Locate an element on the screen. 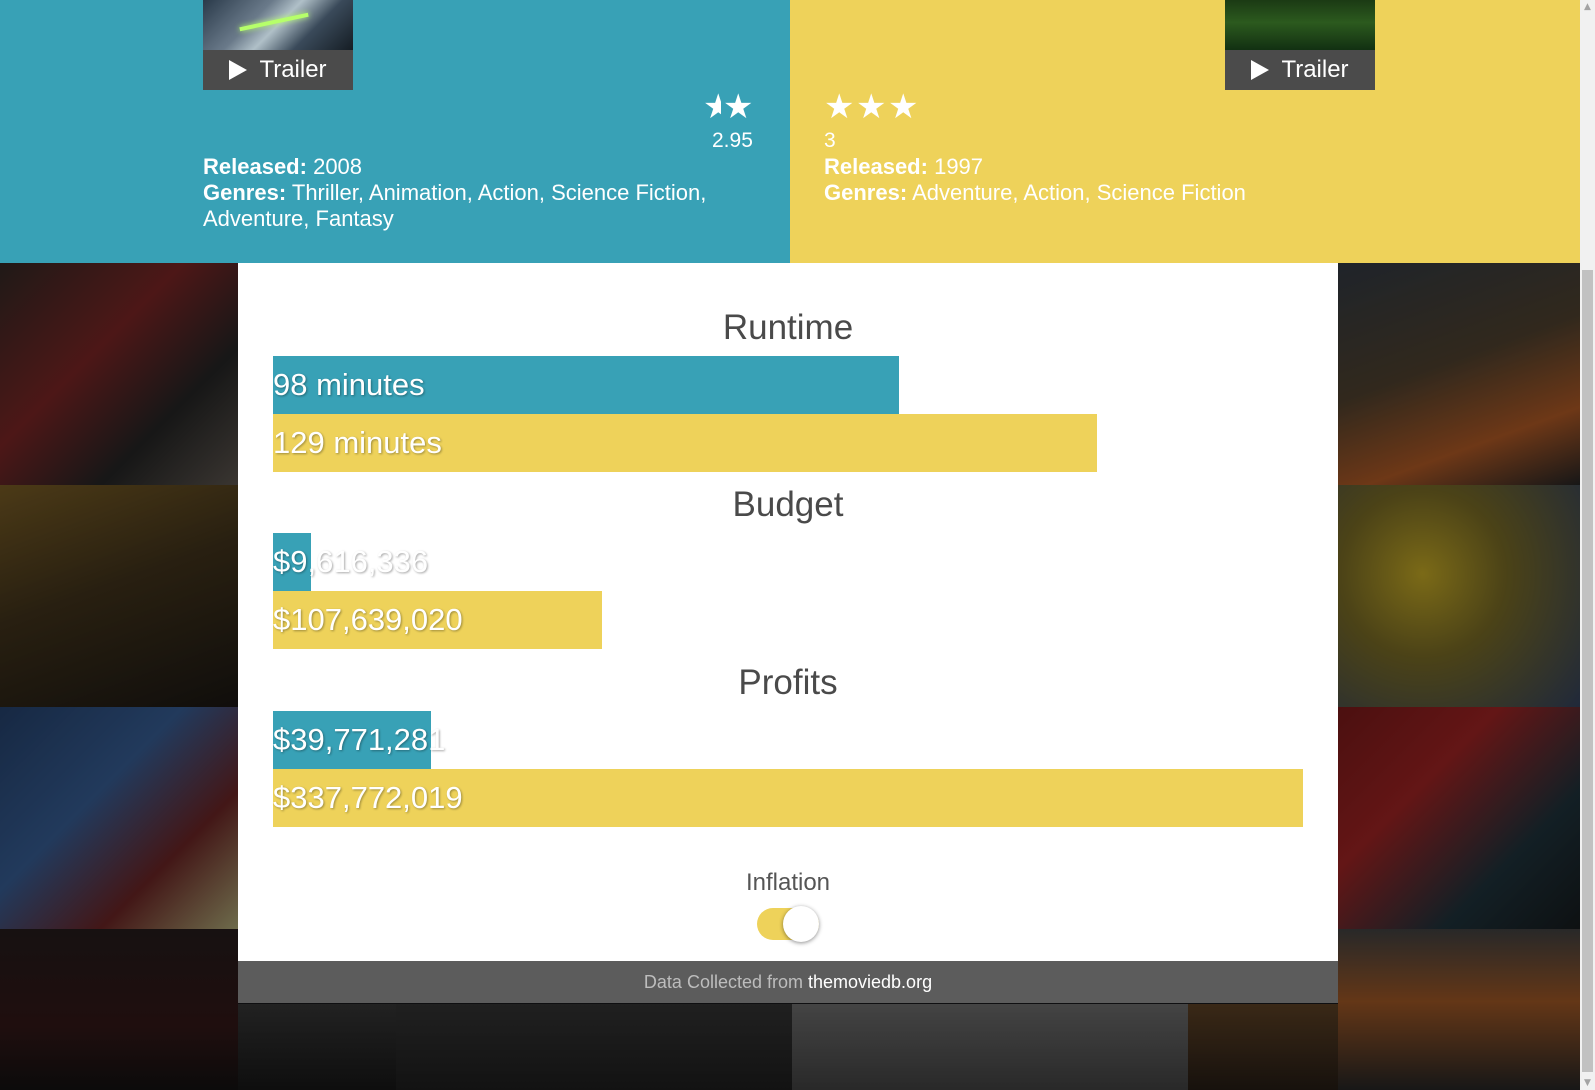 The width and height of the screenshot is (1595, 1090). movie-left-poster is located at coordinates (278, 25).